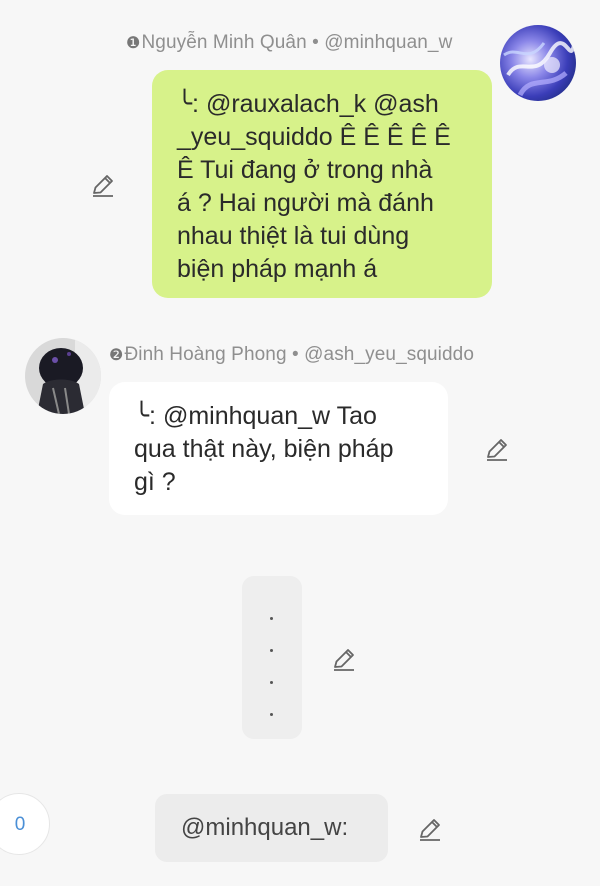  What do you see at coordinates (20, 824) in the screenshot?
I see `count-badge-value: 0` at bounding box center [20, 824].